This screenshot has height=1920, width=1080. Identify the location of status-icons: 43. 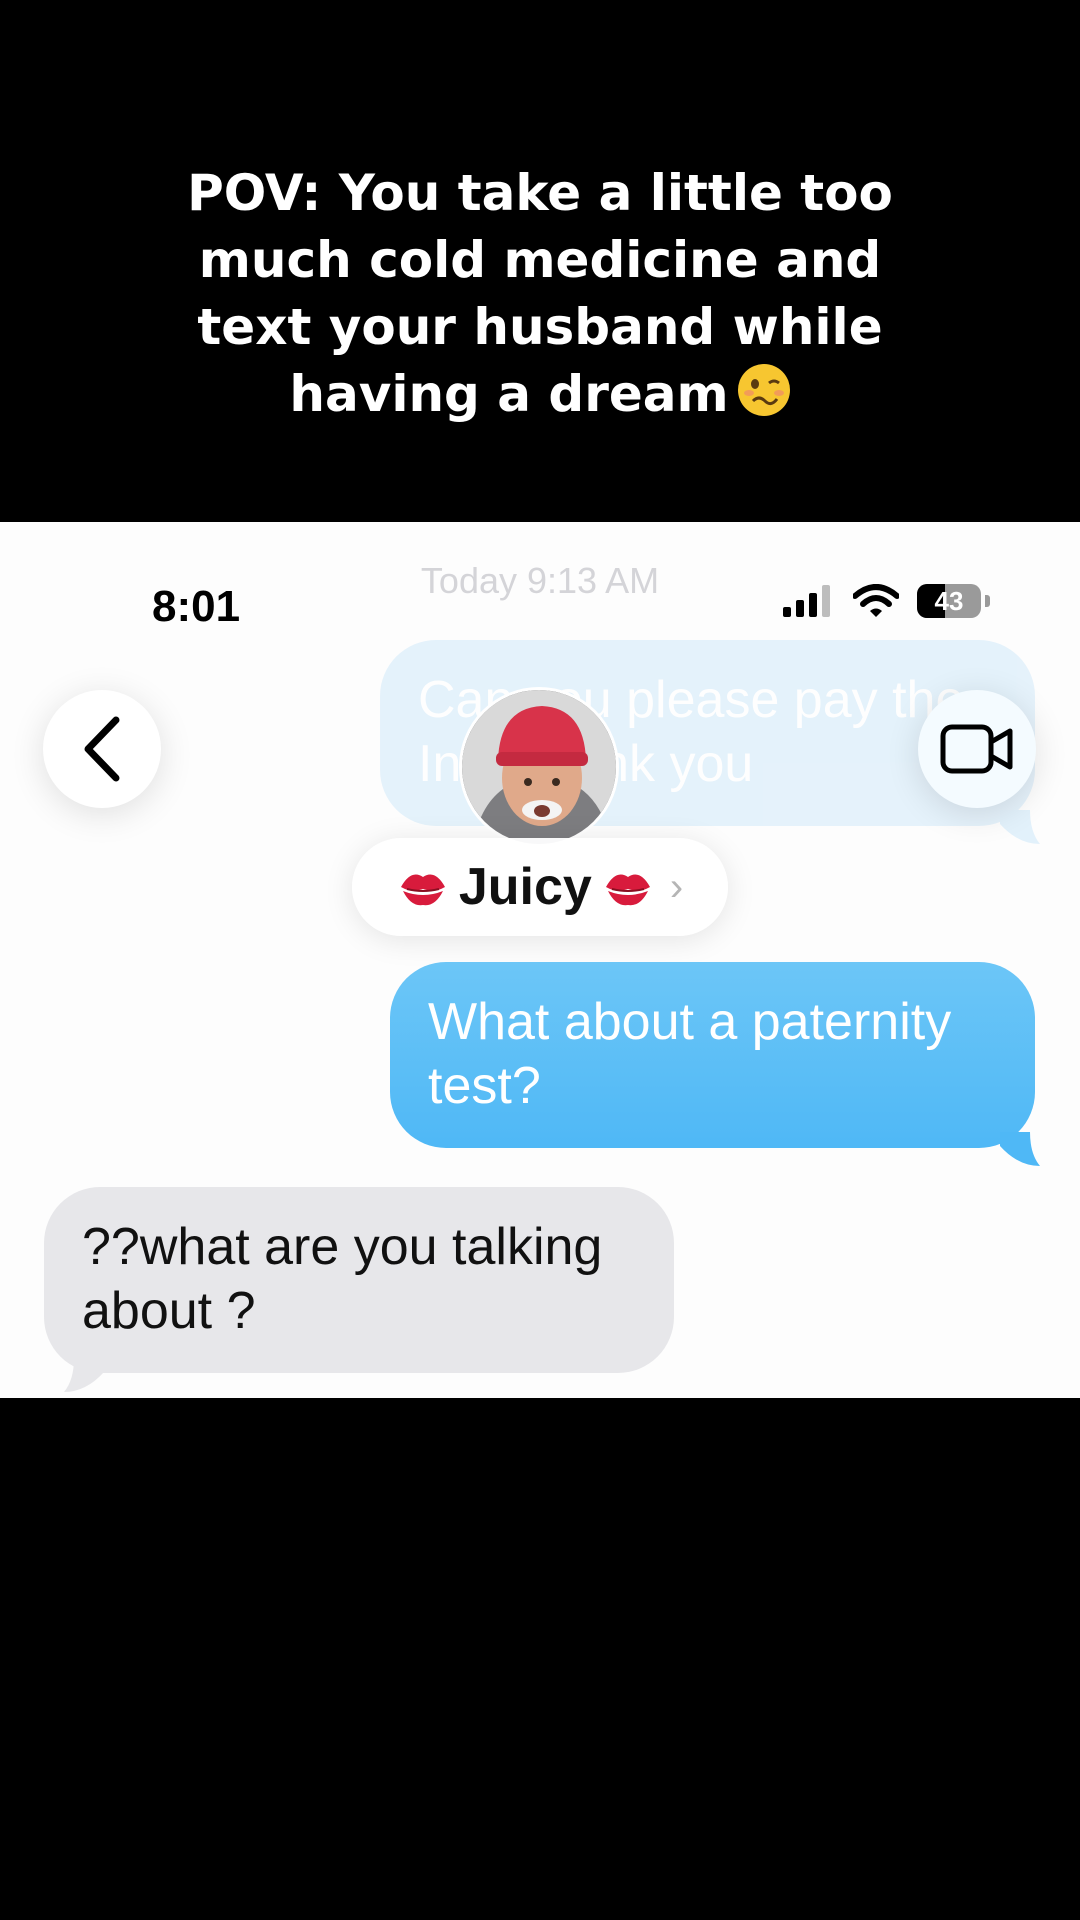
(886, 601).